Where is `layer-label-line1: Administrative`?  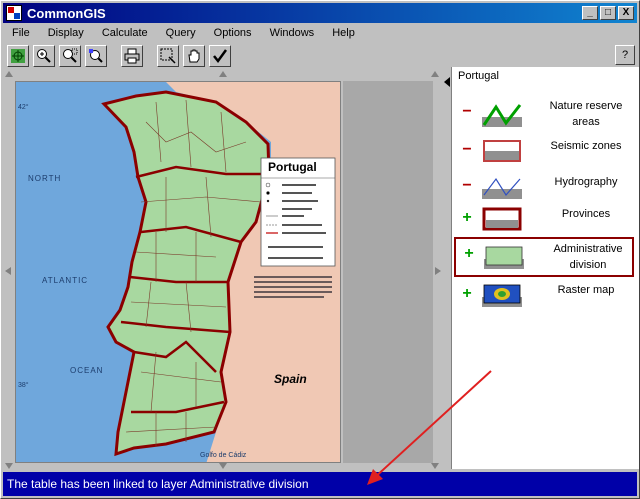 layer-label-line1: Administrative is located at coordinates (588, 249).